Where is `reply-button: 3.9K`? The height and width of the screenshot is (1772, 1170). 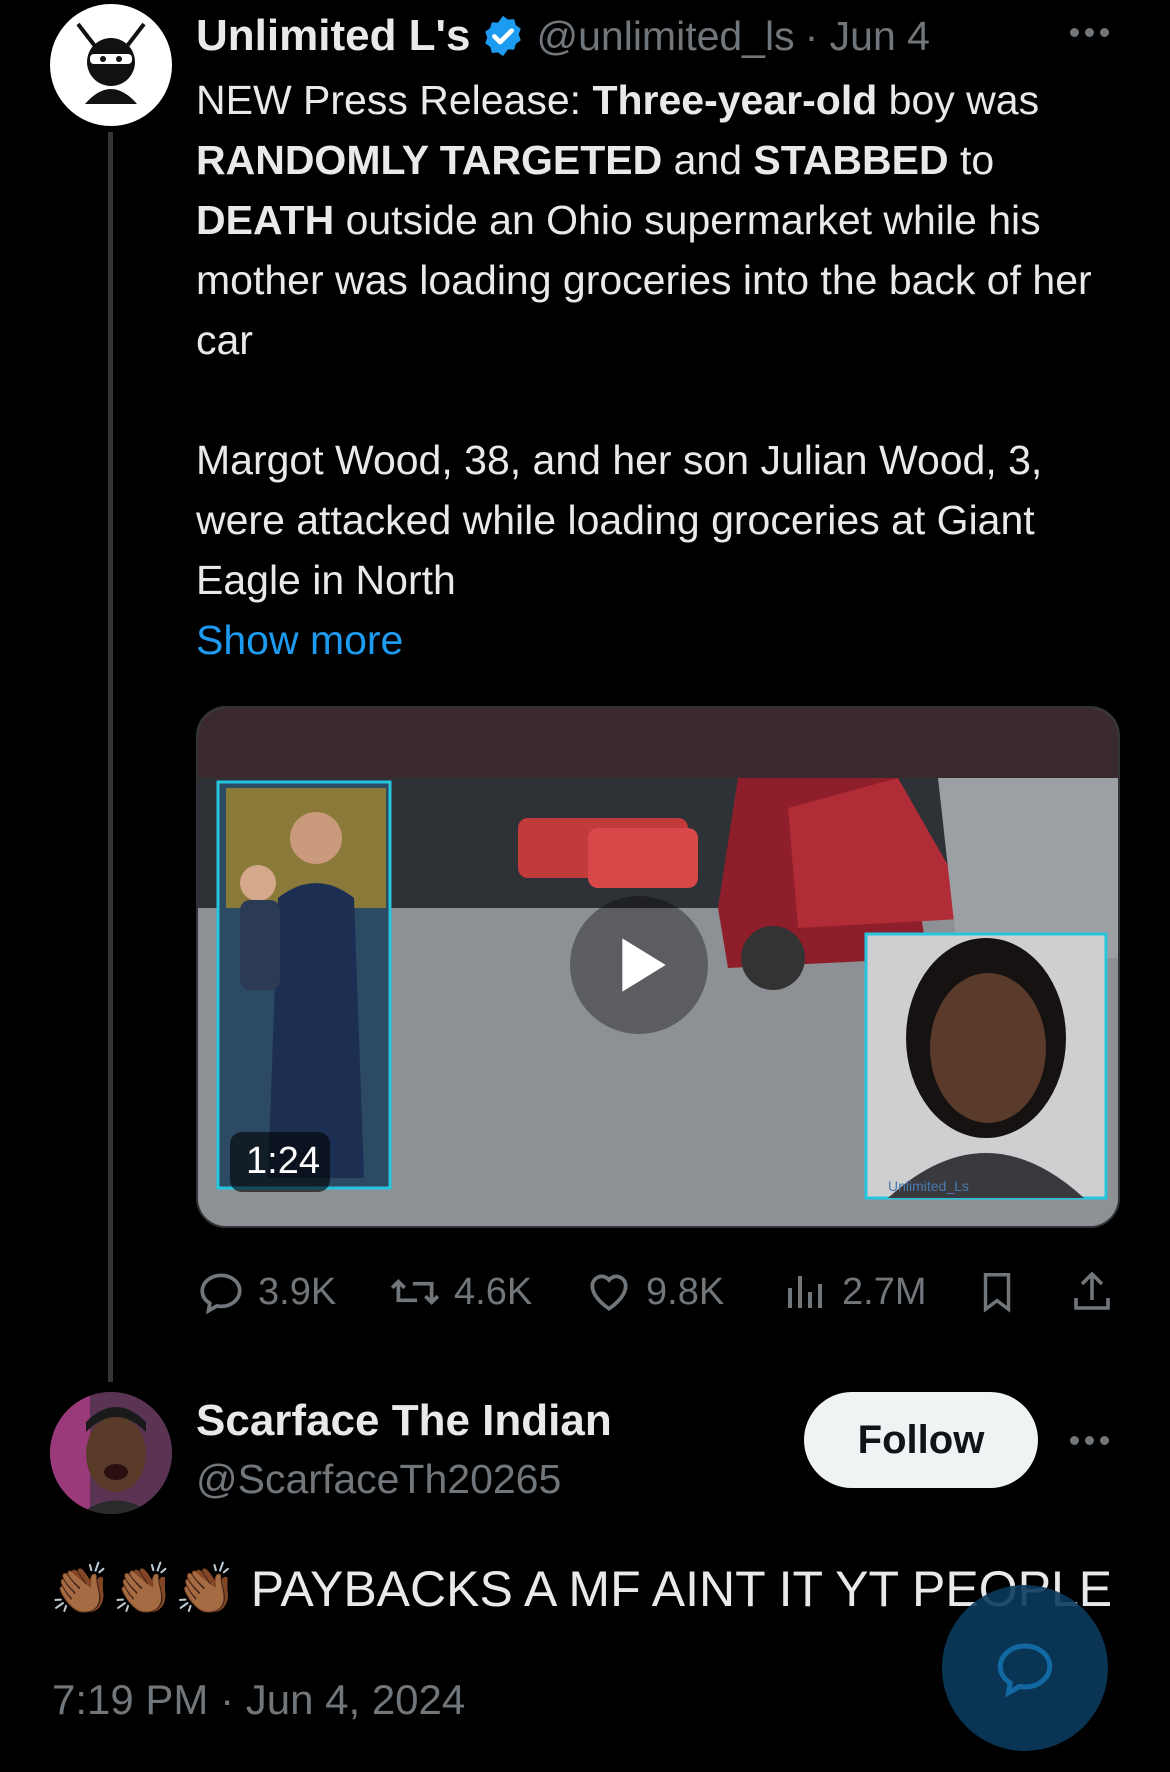 reply-button: 3.9K is located at coordinates (266, 1292).